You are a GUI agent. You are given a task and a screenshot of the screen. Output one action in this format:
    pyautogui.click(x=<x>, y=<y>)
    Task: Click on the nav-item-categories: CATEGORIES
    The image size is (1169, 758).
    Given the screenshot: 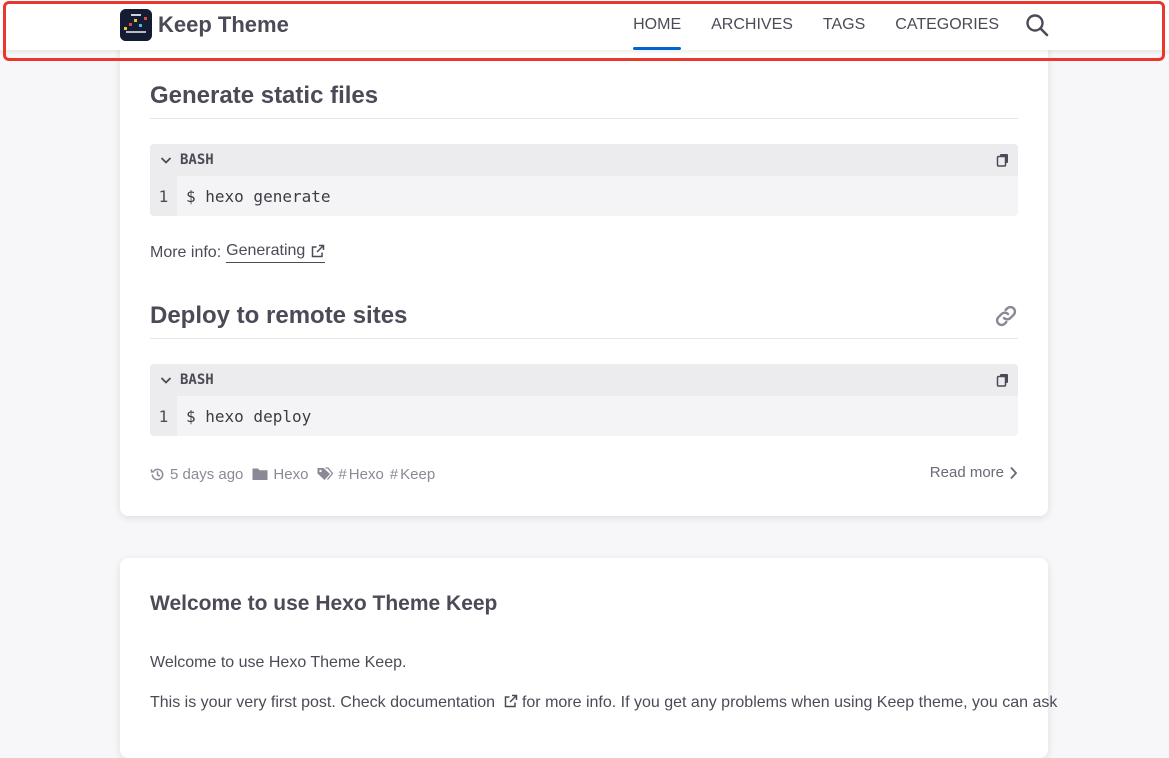 What is the action you would take?
    pyautogui.click(x=947, y=25)
    